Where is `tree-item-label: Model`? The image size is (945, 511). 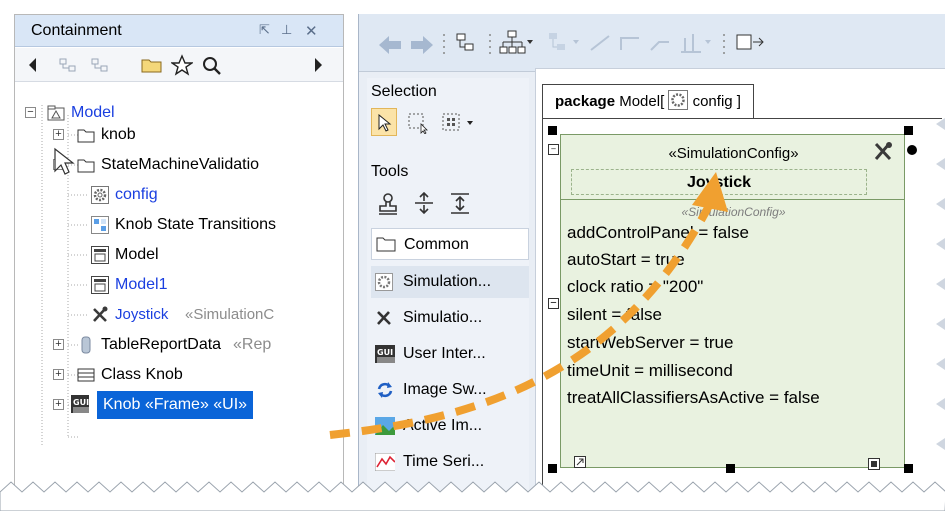 tree-item-label: Model is located at coordinates (93, 112).